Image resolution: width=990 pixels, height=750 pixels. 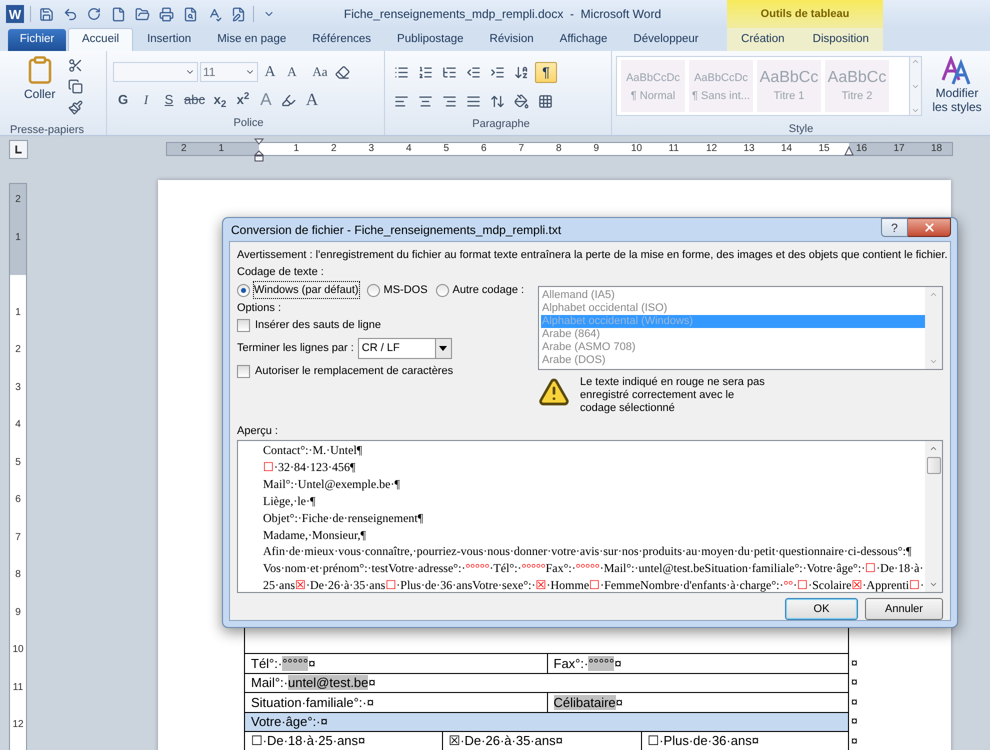 What do you see at coordinates (443, 348) in the screenshot?
I see `dropdown-arrow-icon` at bounding box center [443, 348].